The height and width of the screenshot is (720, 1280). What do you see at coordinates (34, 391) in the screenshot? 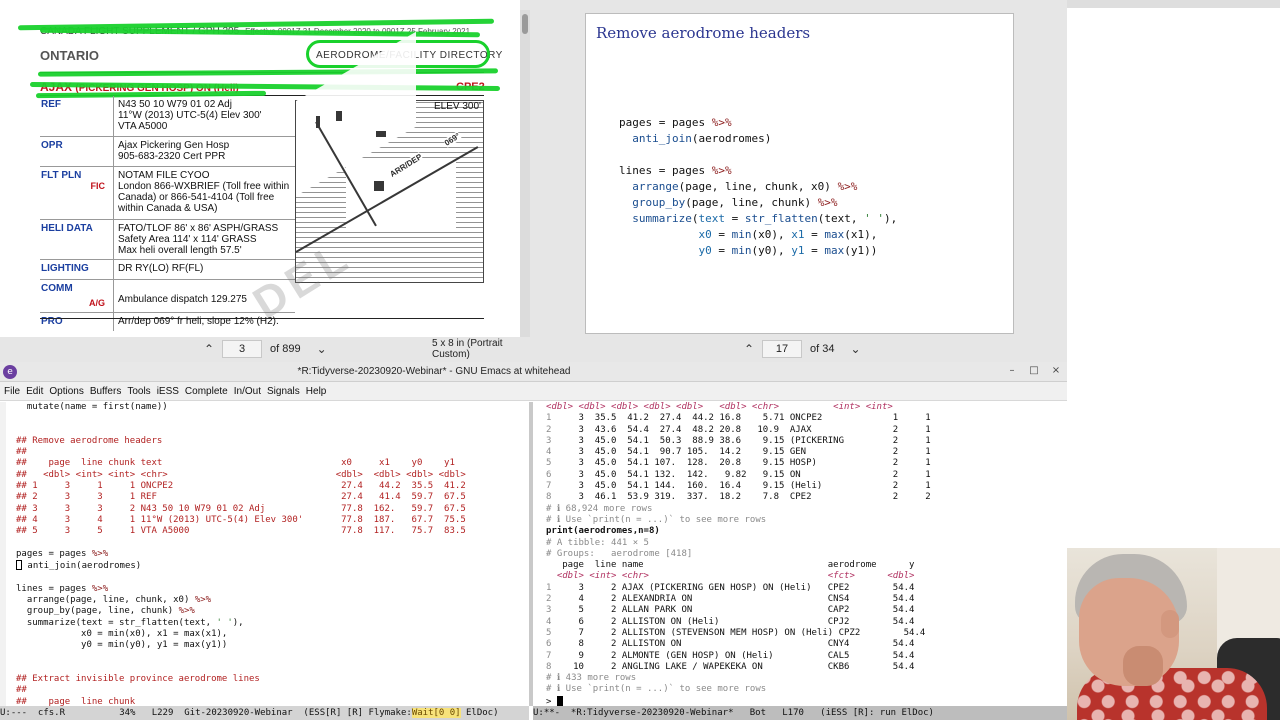
I see `menu-edit: Edit` at bounding box center [34, 391].